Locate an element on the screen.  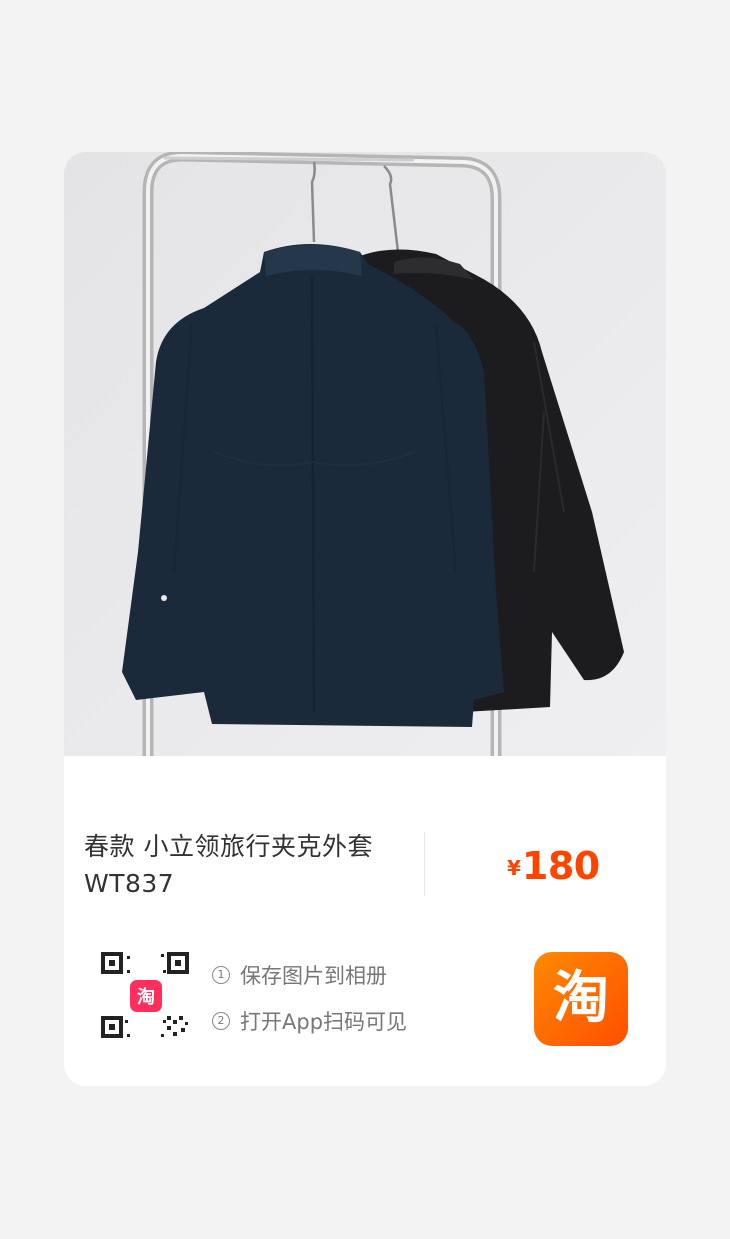
product-price: ¥180 is located at coordinates (553, 866).